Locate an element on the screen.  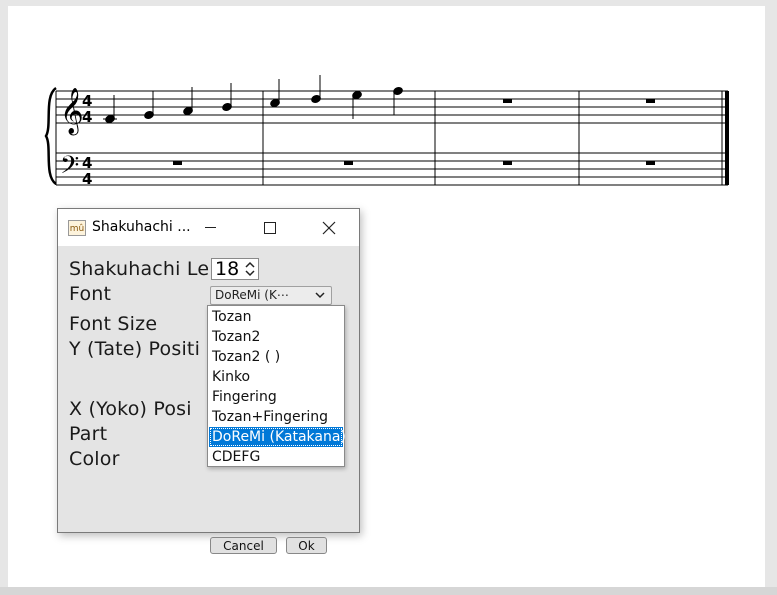
grand-staff-brace is located at coordinates (50, 136).